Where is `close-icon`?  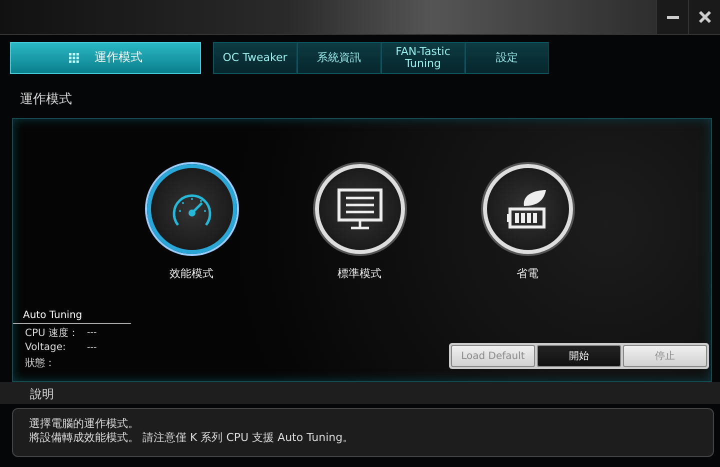
close-icon is located at coordinates (705, 17).